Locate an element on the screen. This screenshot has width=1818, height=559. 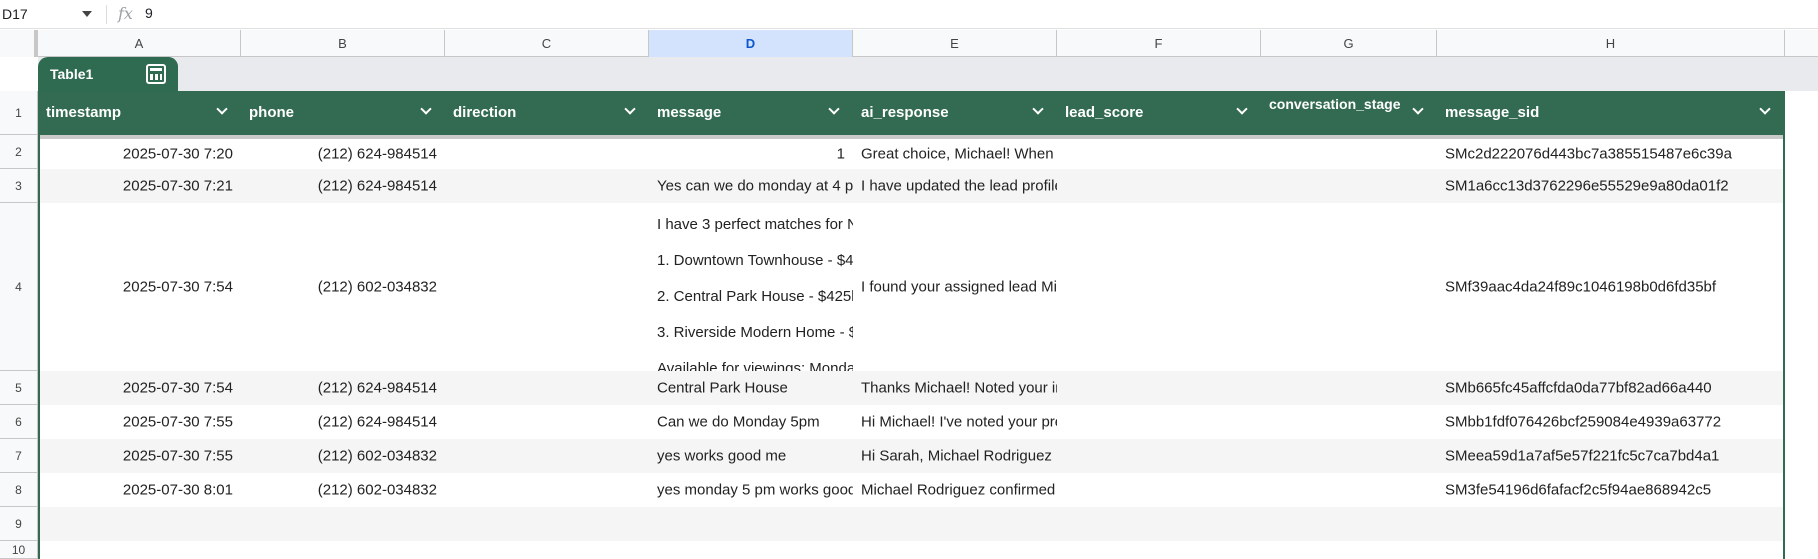
row-header-9: 9 is located at coordinates (19, 524).